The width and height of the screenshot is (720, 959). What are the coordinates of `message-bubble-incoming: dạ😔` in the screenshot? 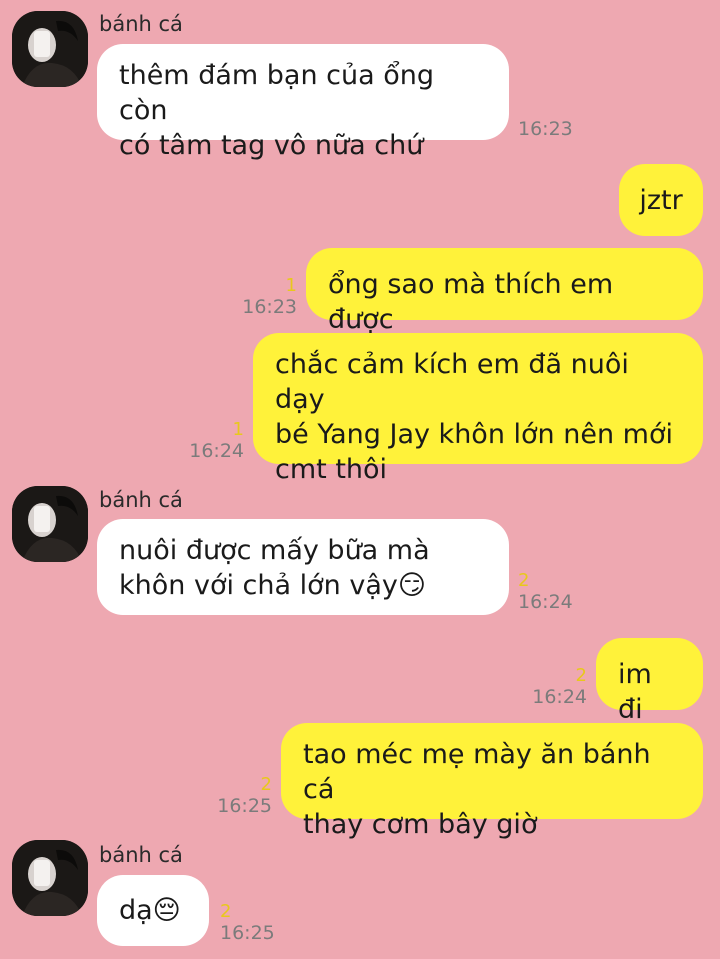 It's located at (153, 910).